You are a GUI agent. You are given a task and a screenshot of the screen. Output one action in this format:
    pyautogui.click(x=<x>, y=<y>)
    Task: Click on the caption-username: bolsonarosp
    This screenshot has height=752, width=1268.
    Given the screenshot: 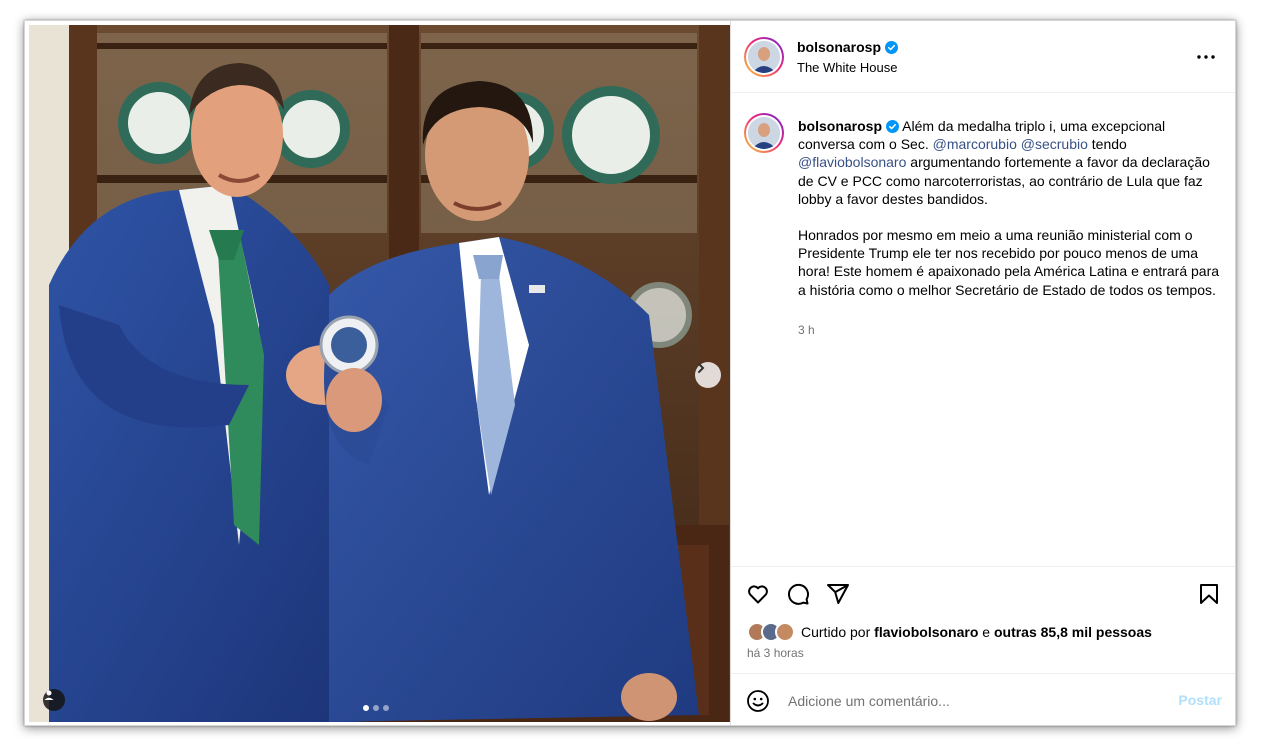 What is the action you would take?
    pyautogui.click(x=840, y=126)
    